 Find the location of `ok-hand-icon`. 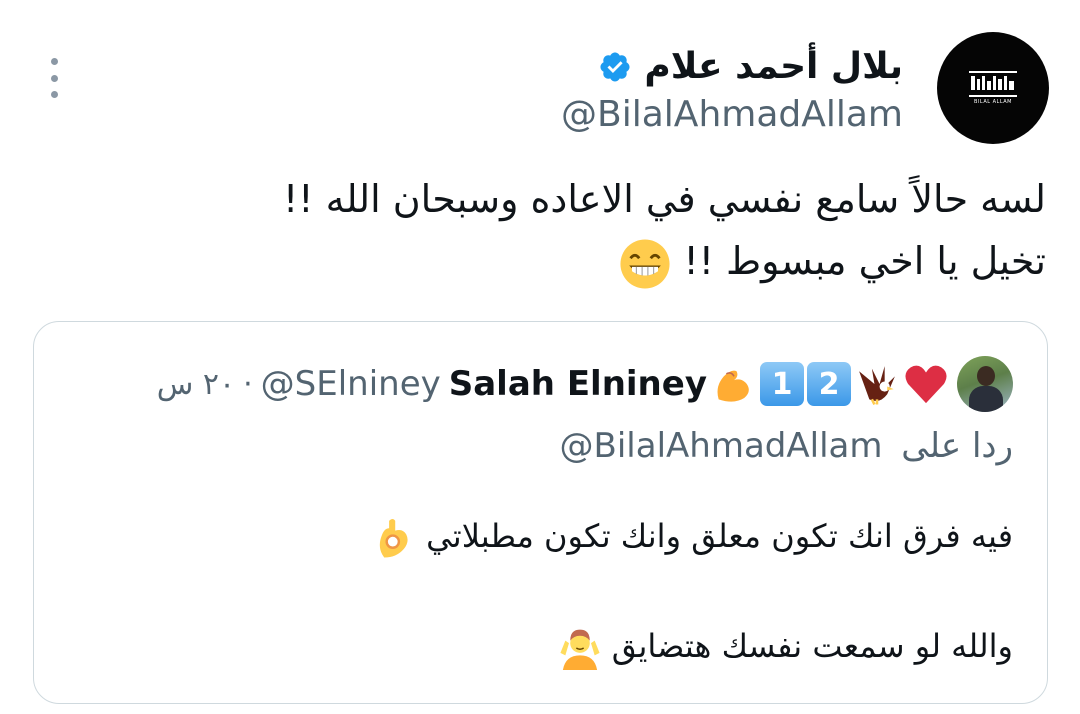

ok-hand-icon is located at coordinates (393, 538).